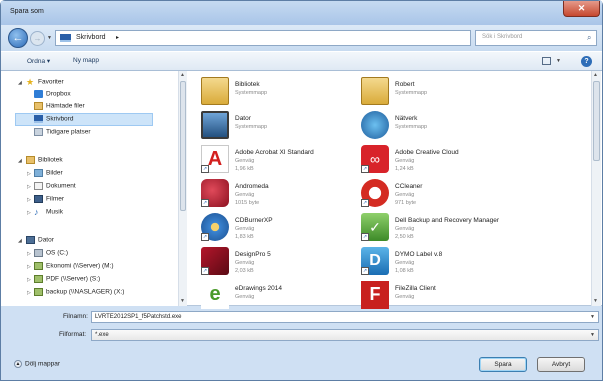  What do you see at coordinates (45, 83) in the screenshot?
I see `nav-favorites: ★ Favoriter` at bounding box center [45, 83].